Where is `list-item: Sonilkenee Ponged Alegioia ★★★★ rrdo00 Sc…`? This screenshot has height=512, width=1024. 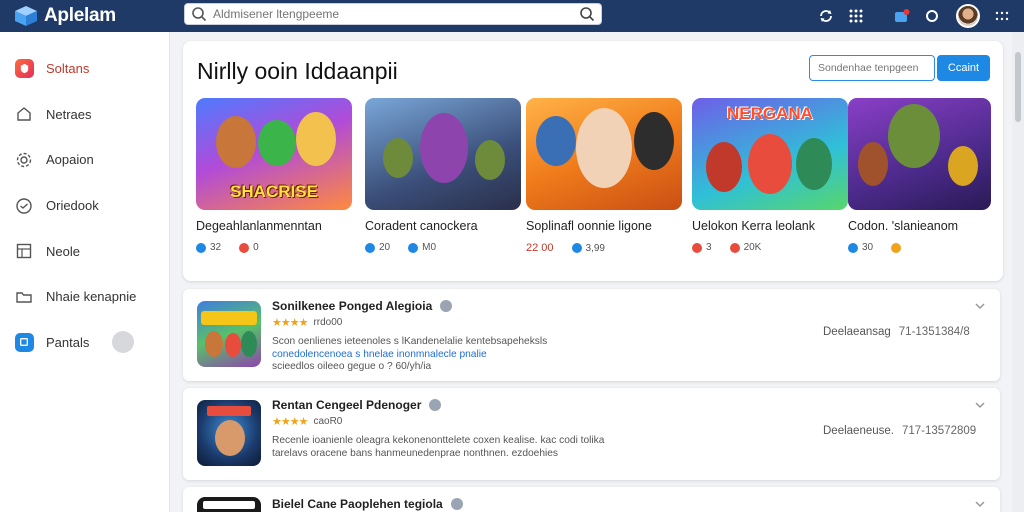 list-item: Sonilkenee Ponged Alegioia ★★★★ rrdo00 Sc… is located at coordinates (591, 335).